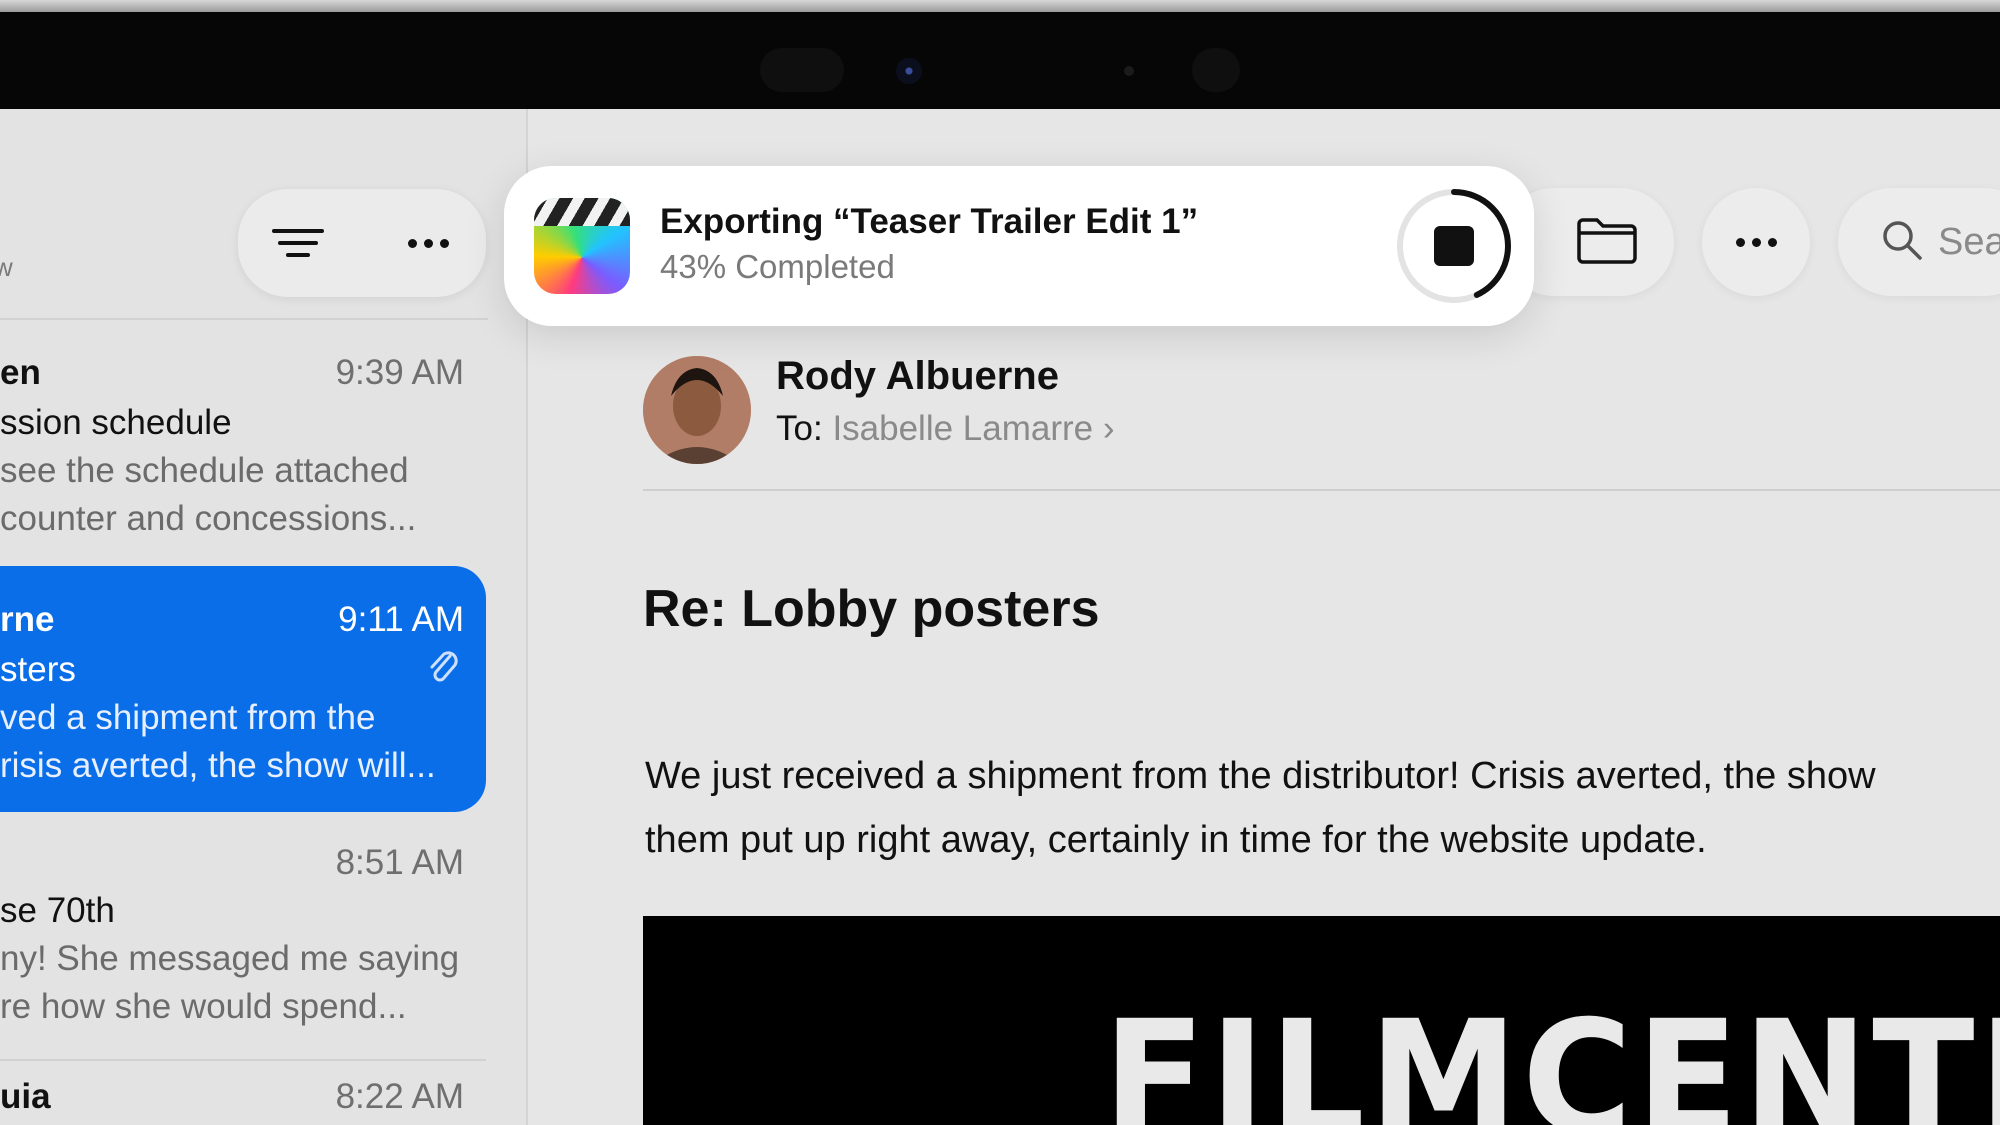  Describe the element at coordinates (582, 212) in the screenshot. I see `clapper-stripes` at that location.